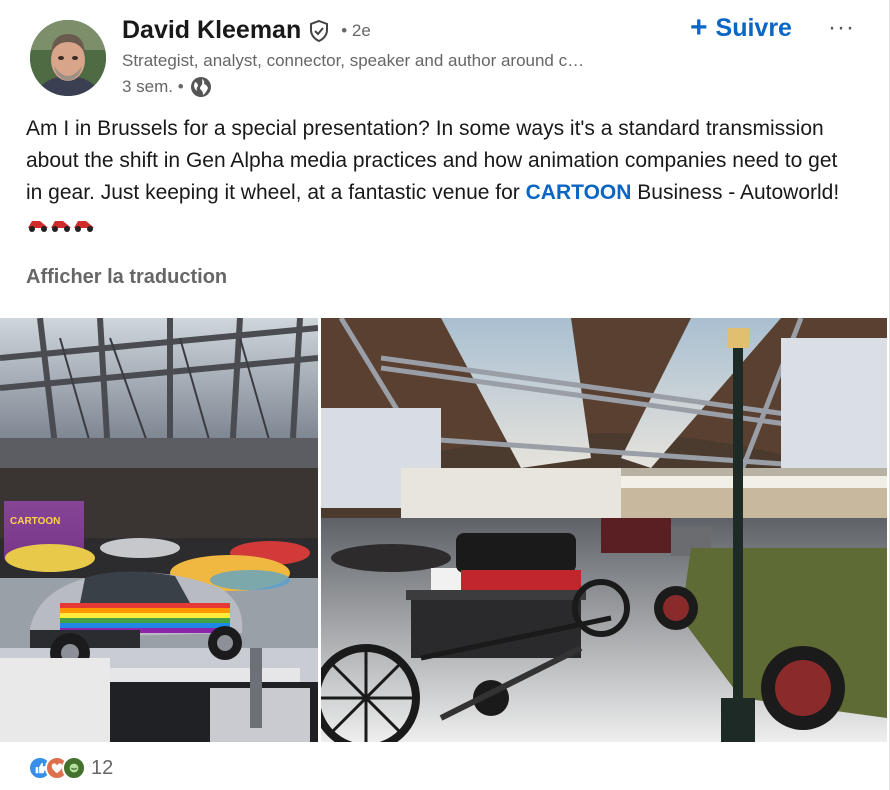 The width and height of the screenshot is (890, 790). Describe the element at coordinates (35, 521) in the screenshot. I see `venue-sign-text: CARTOON` at that location.